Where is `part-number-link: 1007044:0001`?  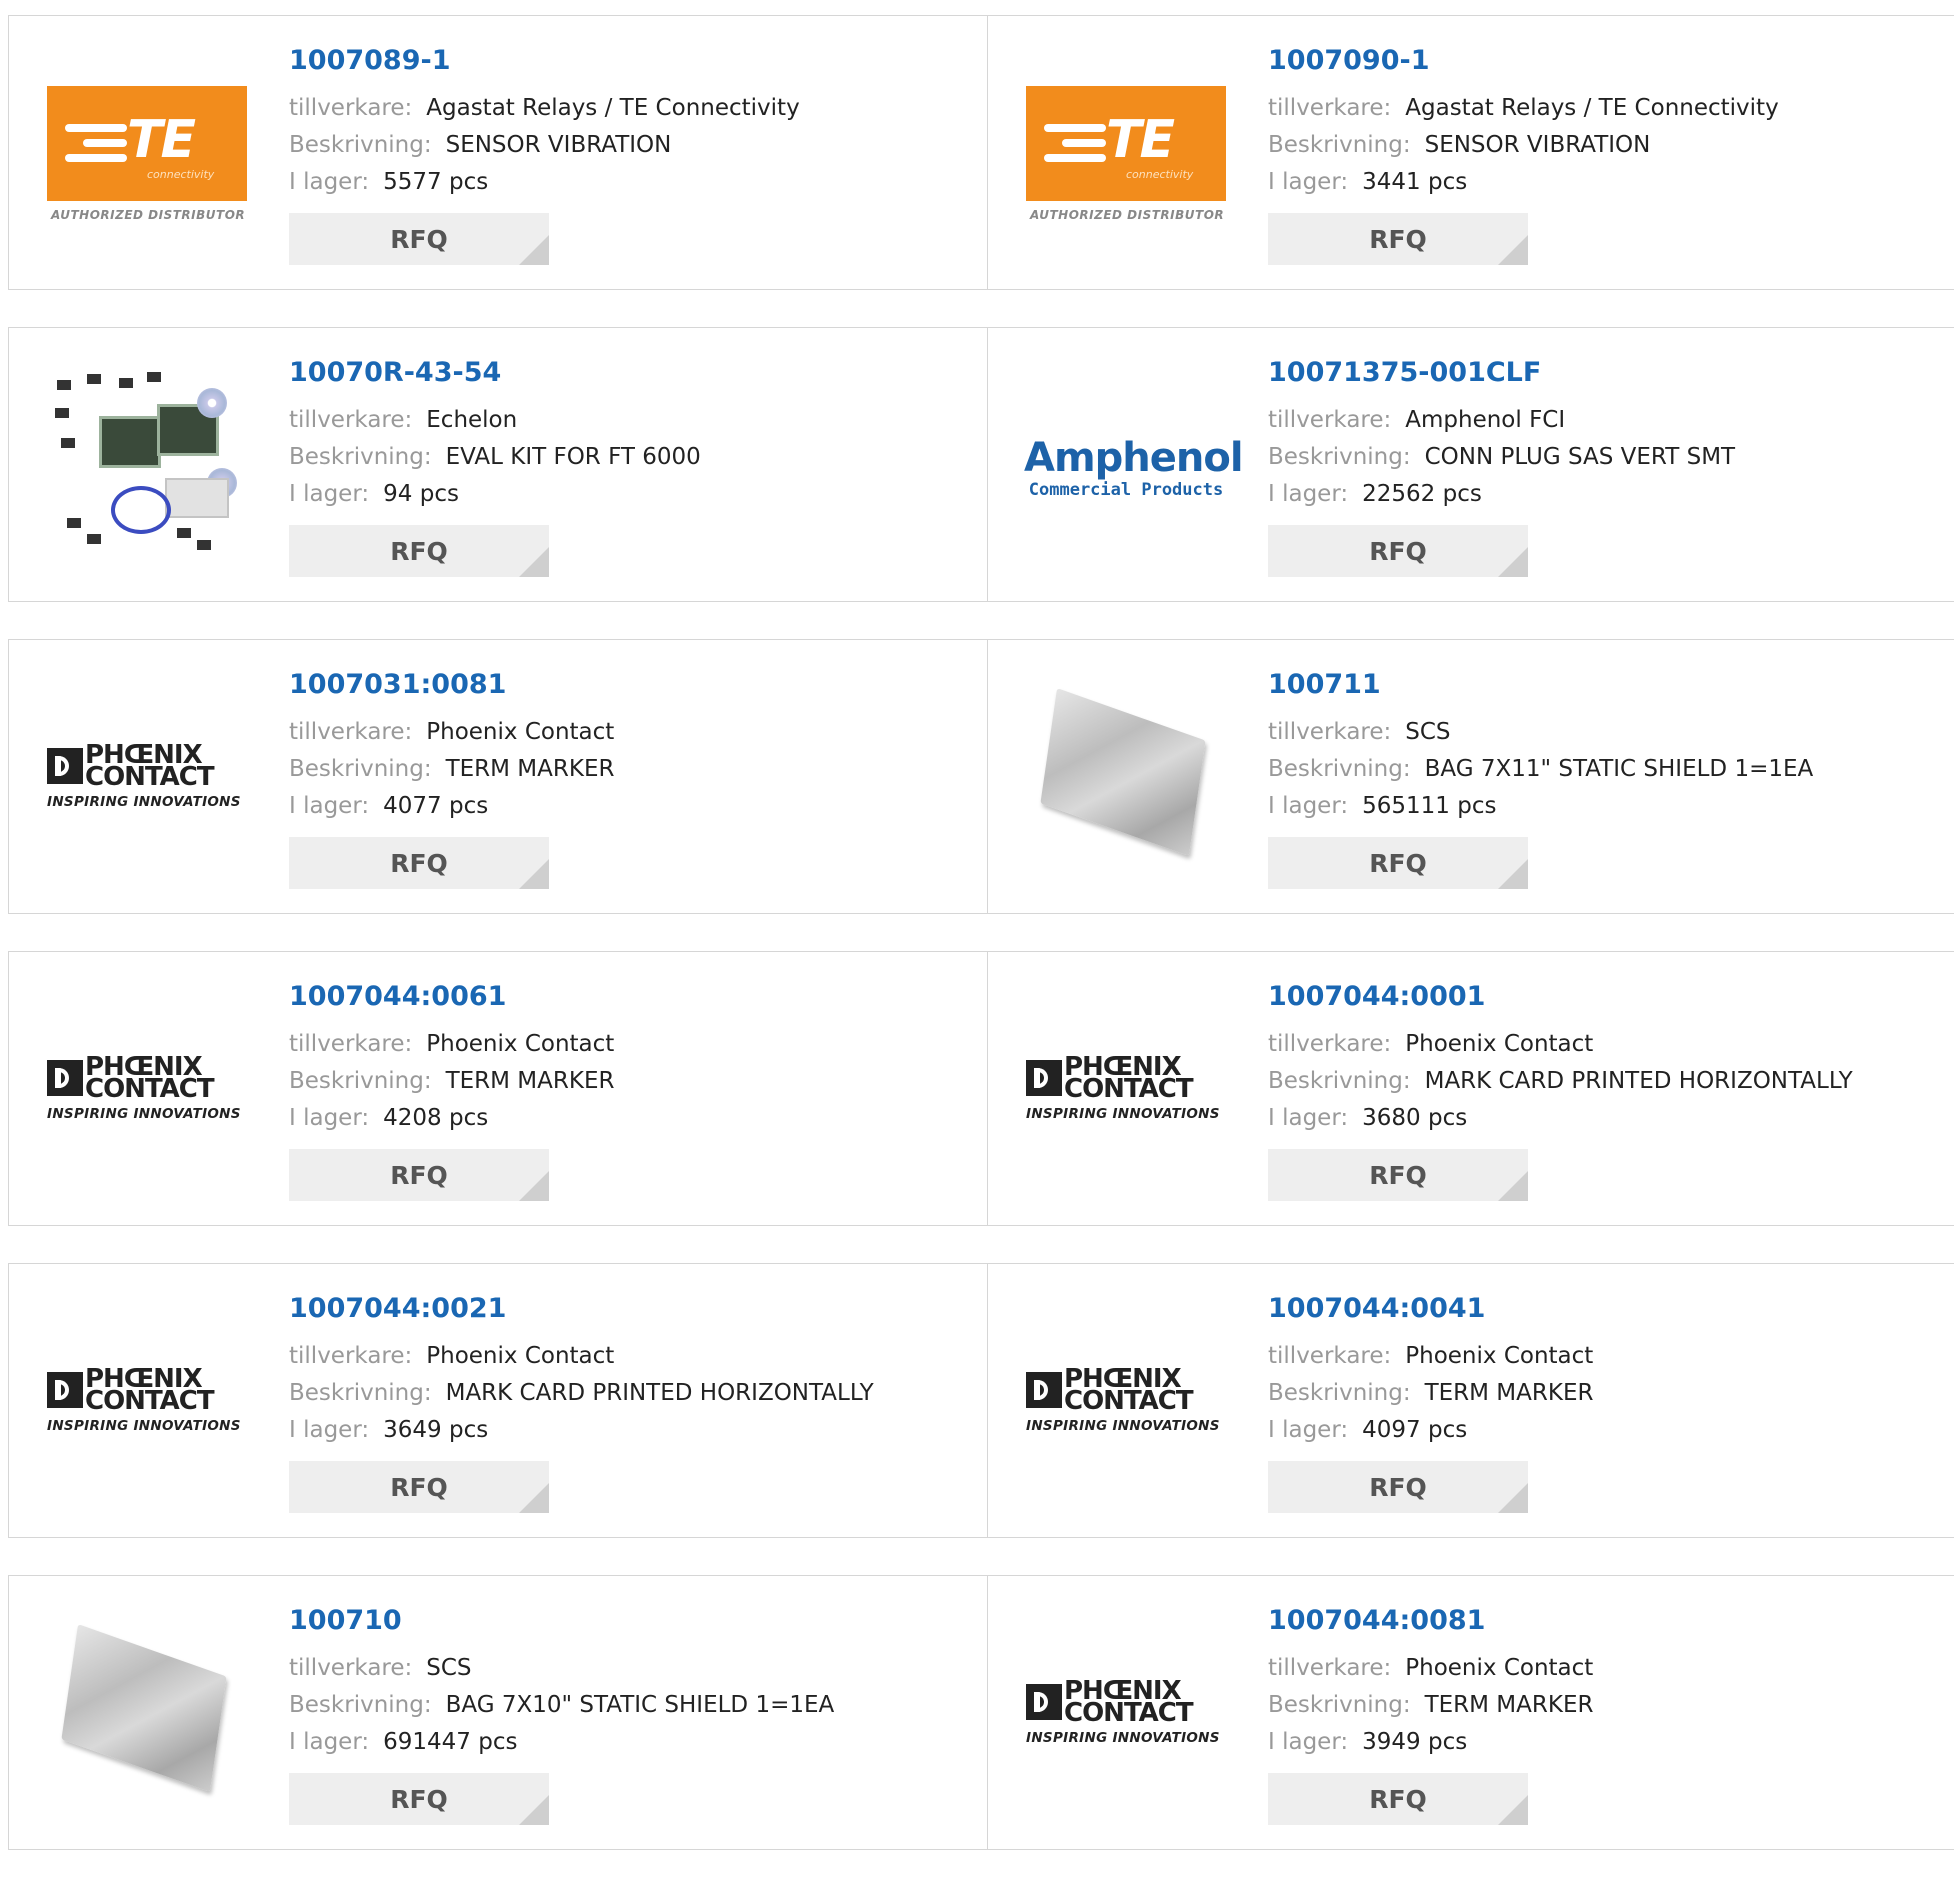 part-number-link: 1007044:0001 is located at coordinates (1560, 1003).